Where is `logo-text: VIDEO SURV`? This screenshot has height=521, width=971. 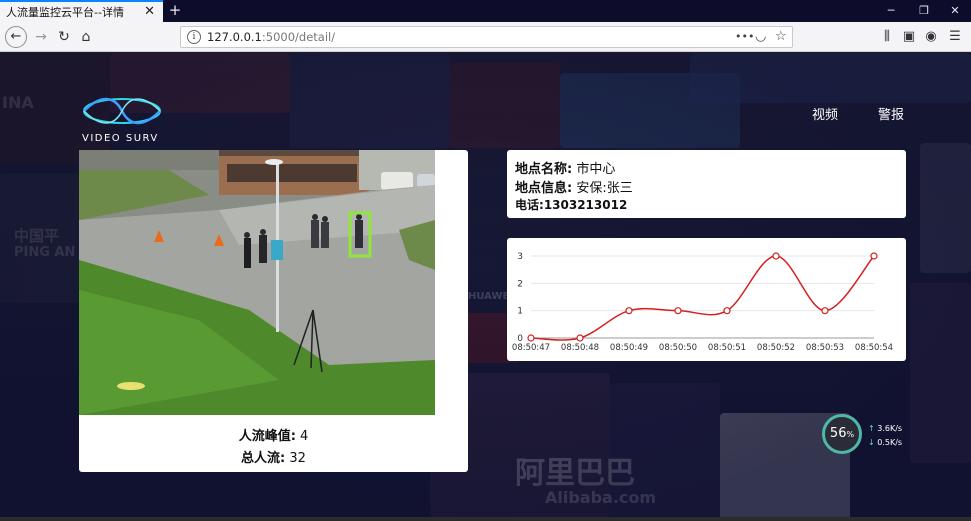 logo-text: VIDEO SURV is located at coordinates (120, 138).